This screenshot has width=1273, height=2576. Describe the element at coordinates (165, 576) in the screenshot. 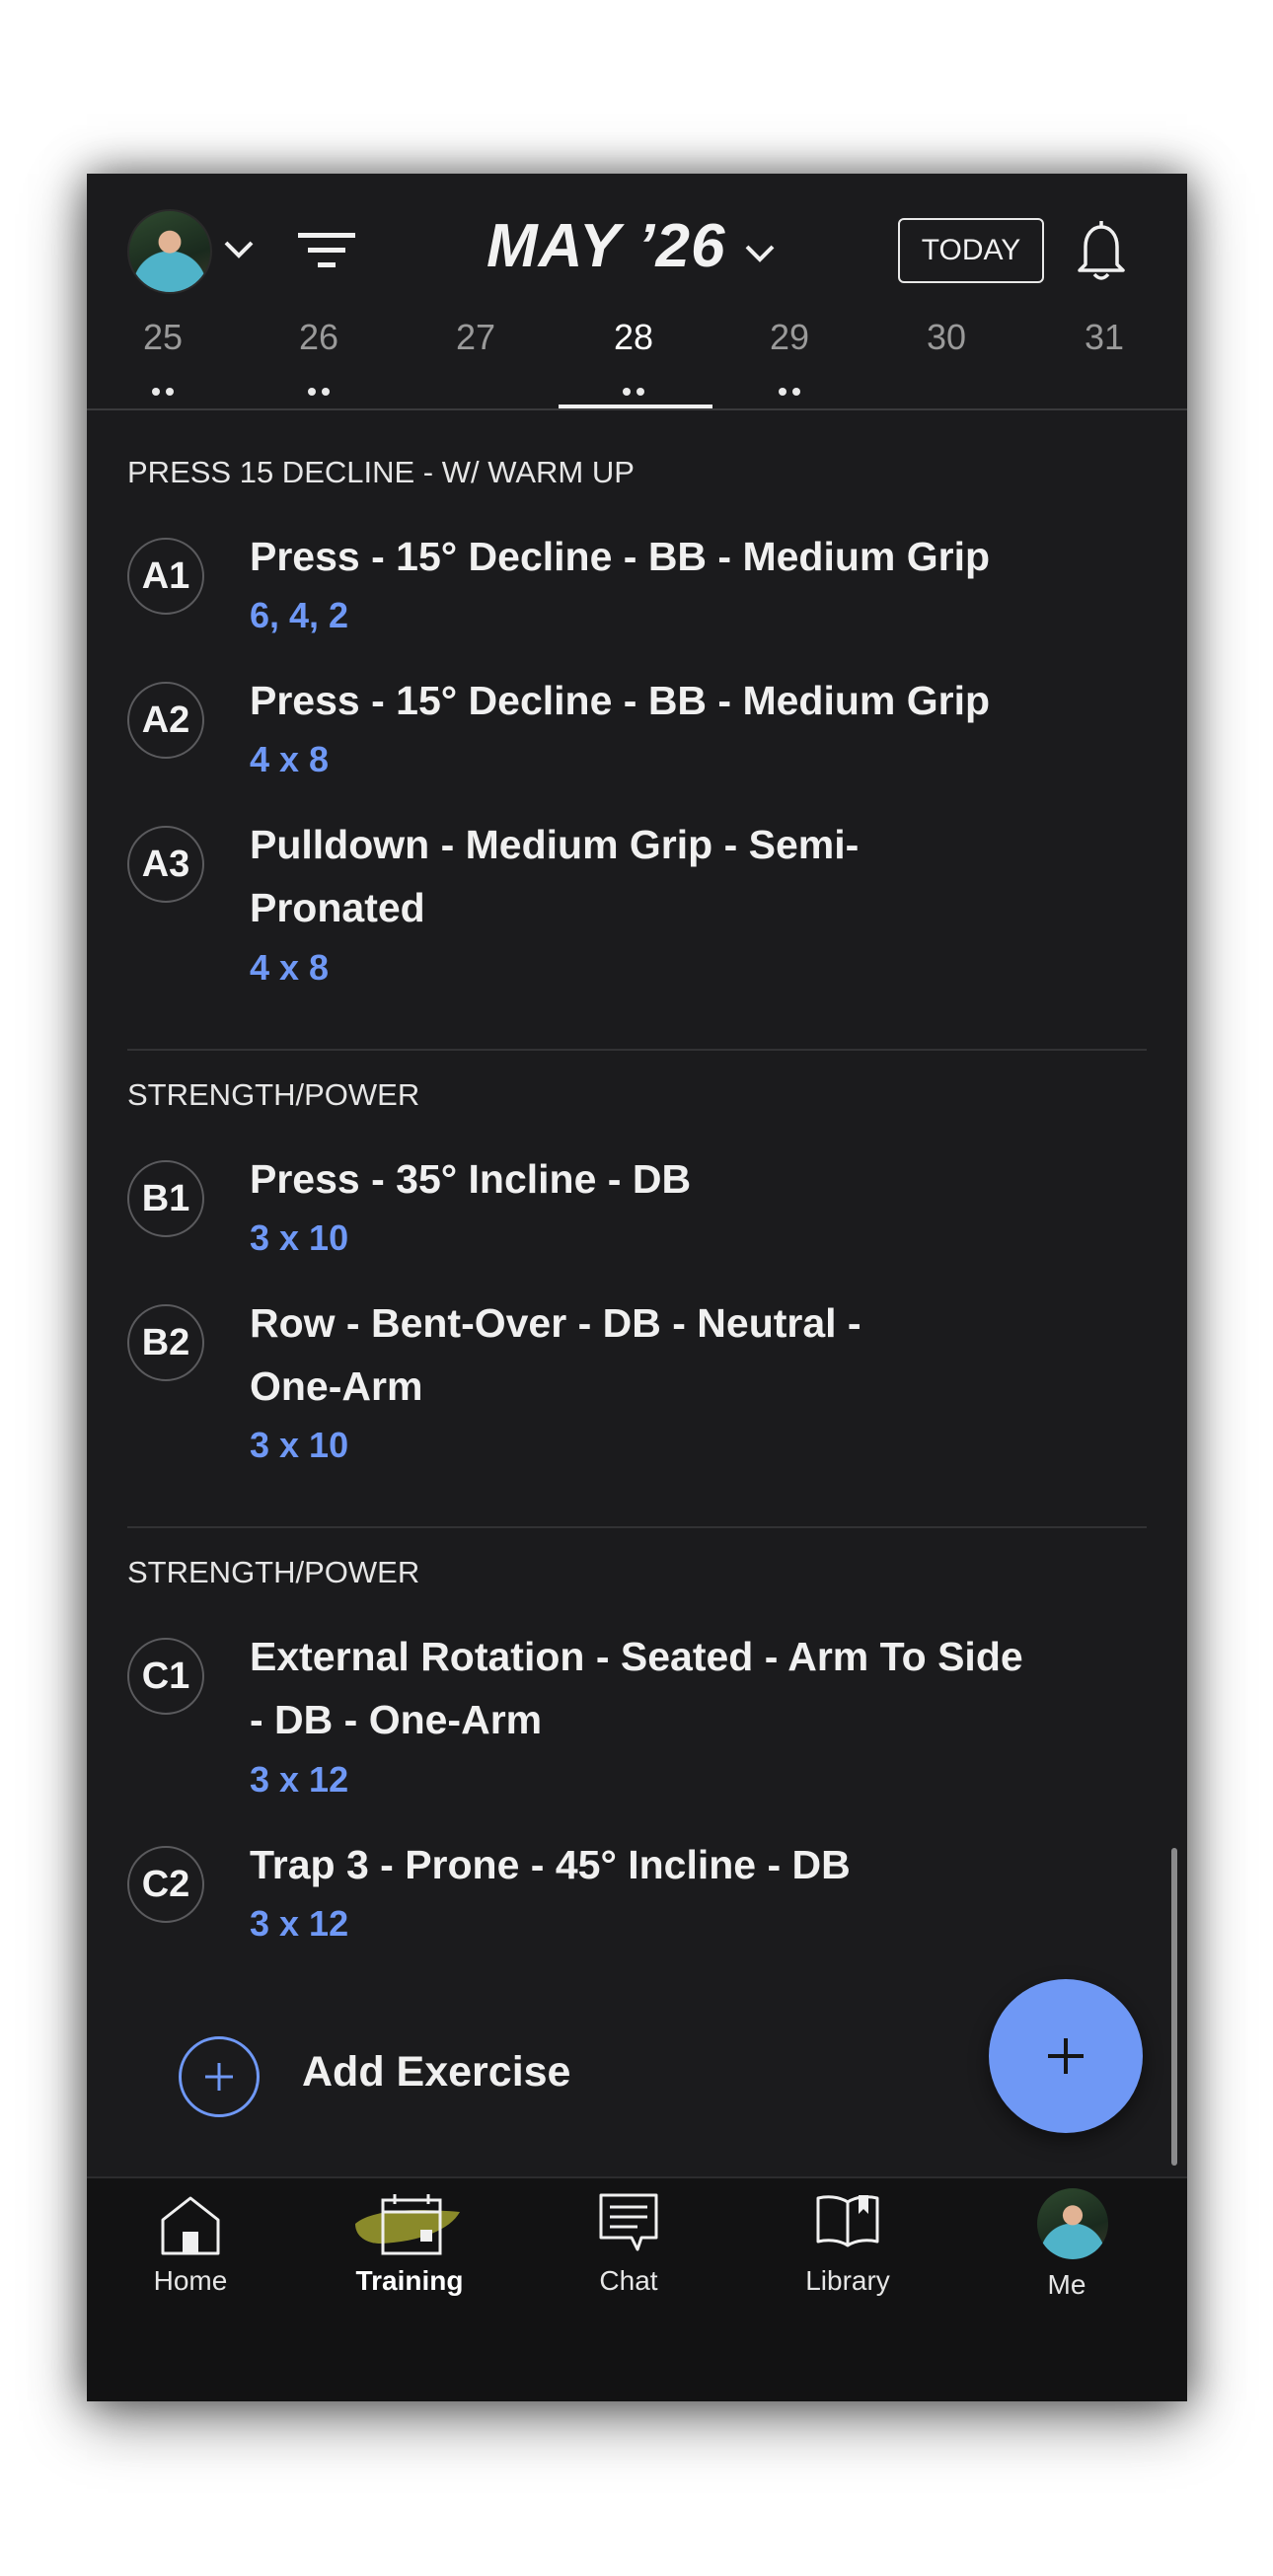

I see `exercise-badge-a1: A1` at that location.